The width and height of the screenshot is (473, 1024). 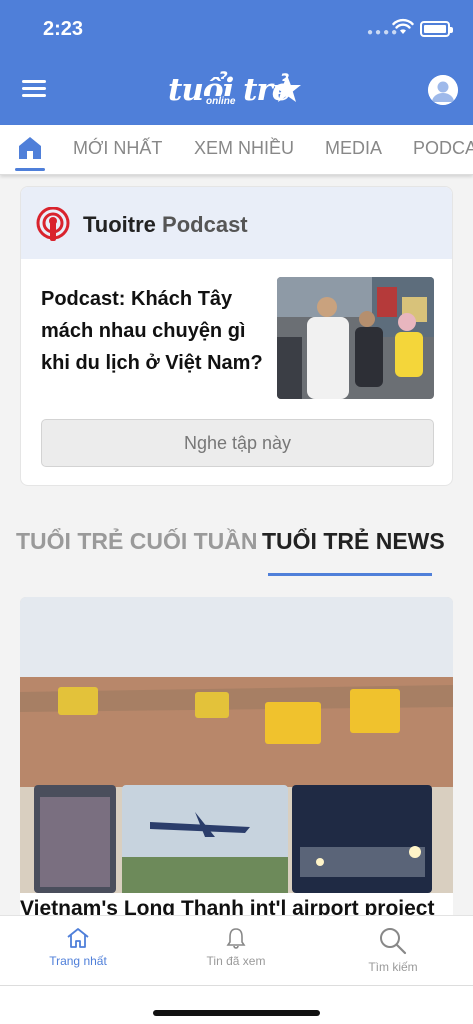 What do you see at coordinates (244, 148) in the screenshot?
I see `tab-xem-nhieu: XEM NHIỀU` at bounding box center [244, 148].